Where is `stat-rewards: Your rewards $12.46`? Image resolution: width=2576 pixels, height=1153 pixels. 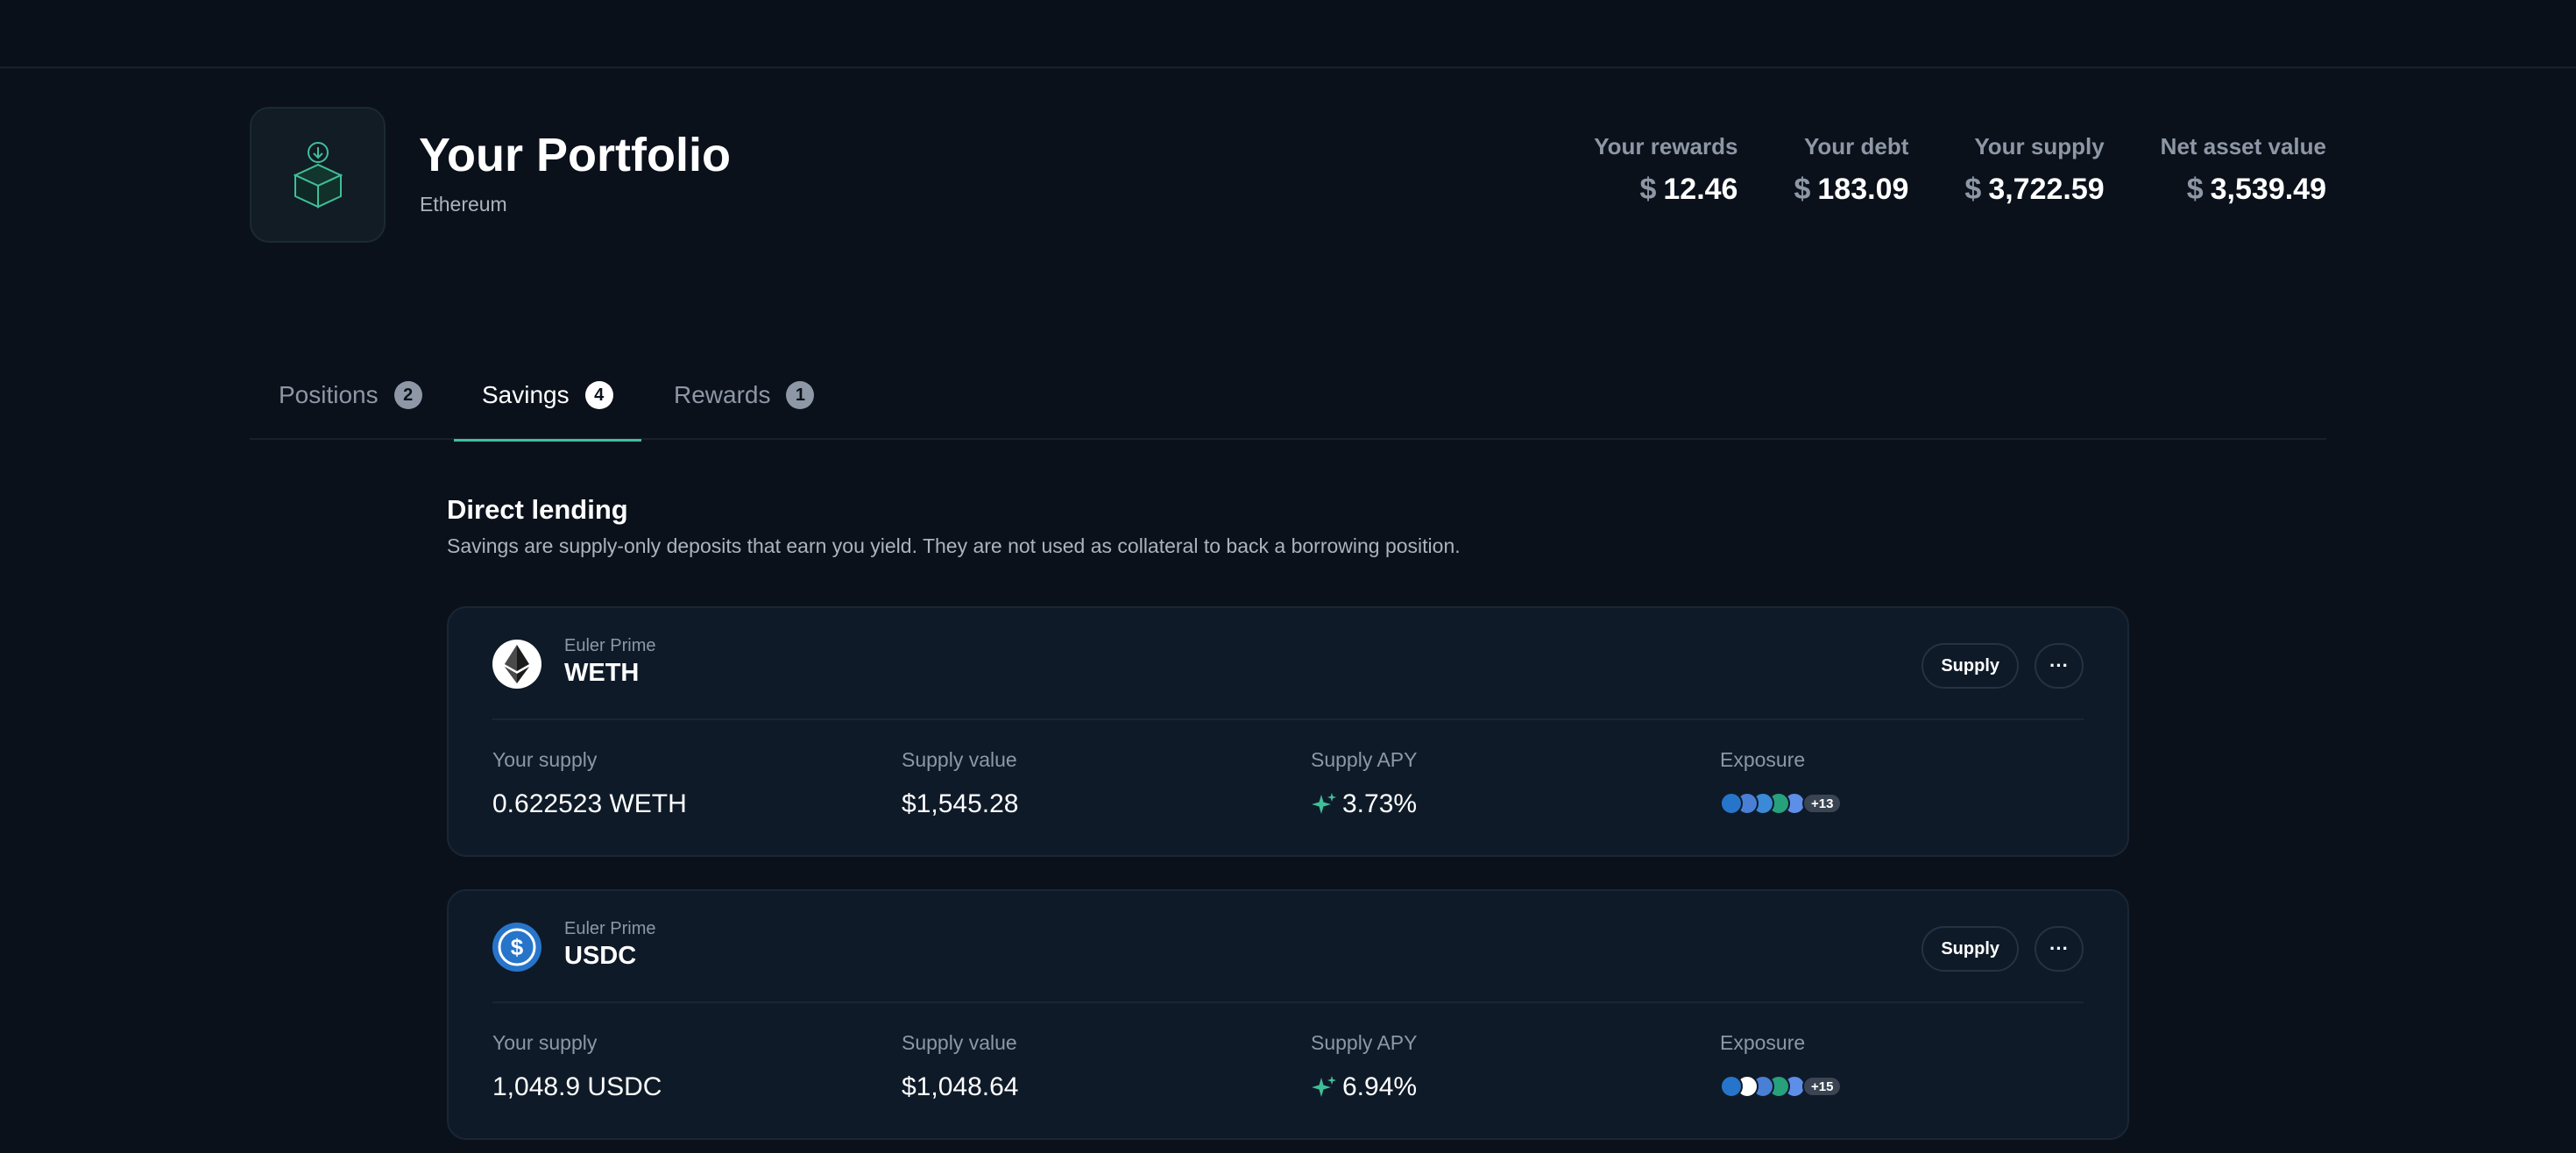 stat-rewards: Your rewards $12.46 is located at coordinates (1665, 170).